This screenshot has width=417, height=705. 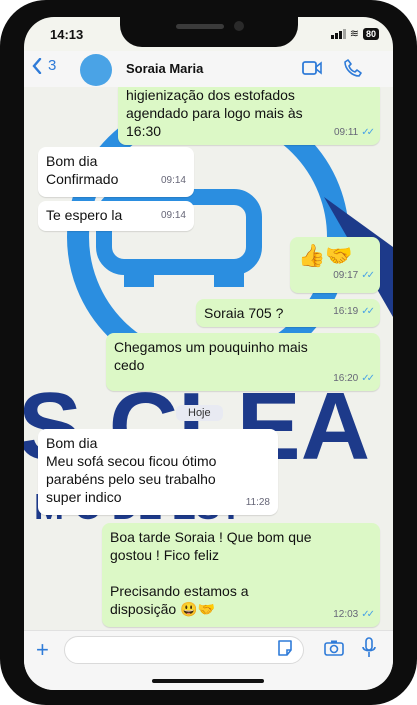 What do you see at coordinates (116, 216) in the screenshot?
I see `message-bubble: Te espero la 09:14` at bounding box center [116, 216].